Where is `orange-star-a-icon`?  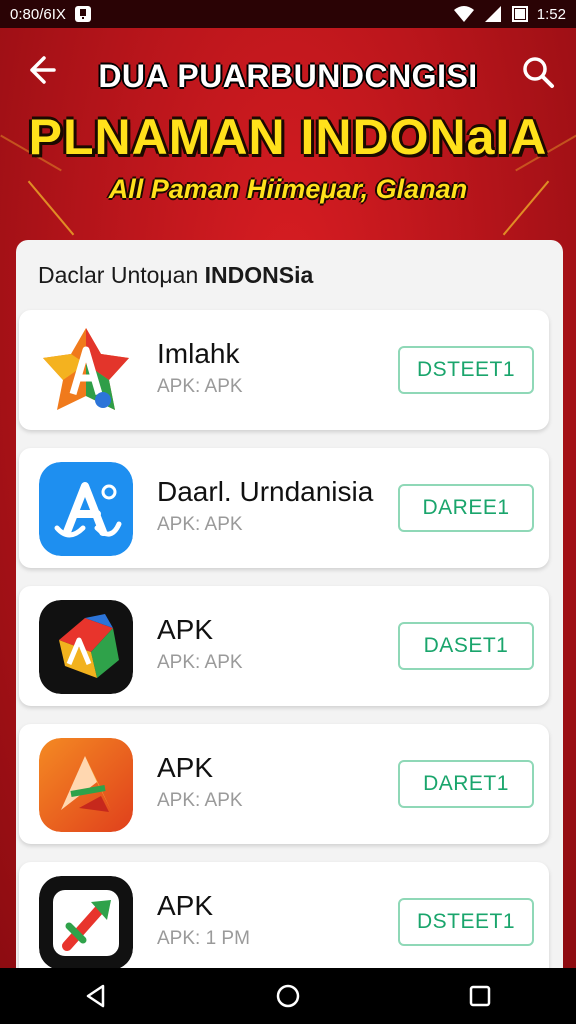
orange-star-a-icon is located at coordinates (86, 371).